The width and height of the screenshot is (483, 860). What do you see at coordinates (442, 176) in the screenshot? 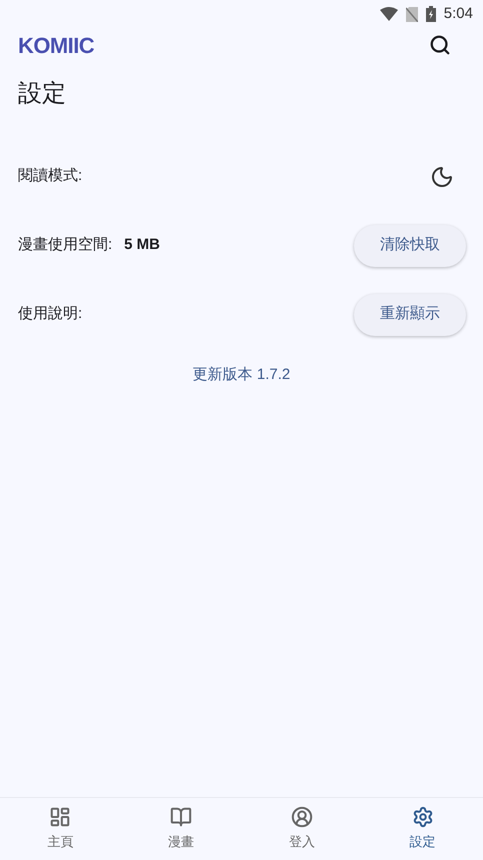
I see `moon-icon` at bounding box center [442, 176].